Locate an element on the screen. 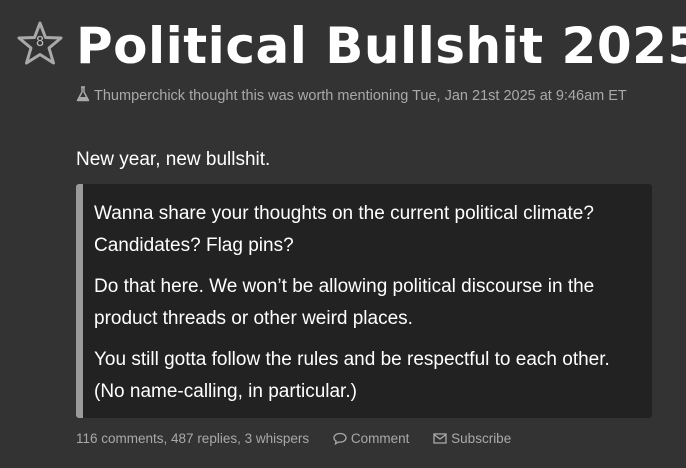 Image resolution: width=686 pixels, height=468 pixels. author-link: Thumperchick is located at coordinates (139, 96).